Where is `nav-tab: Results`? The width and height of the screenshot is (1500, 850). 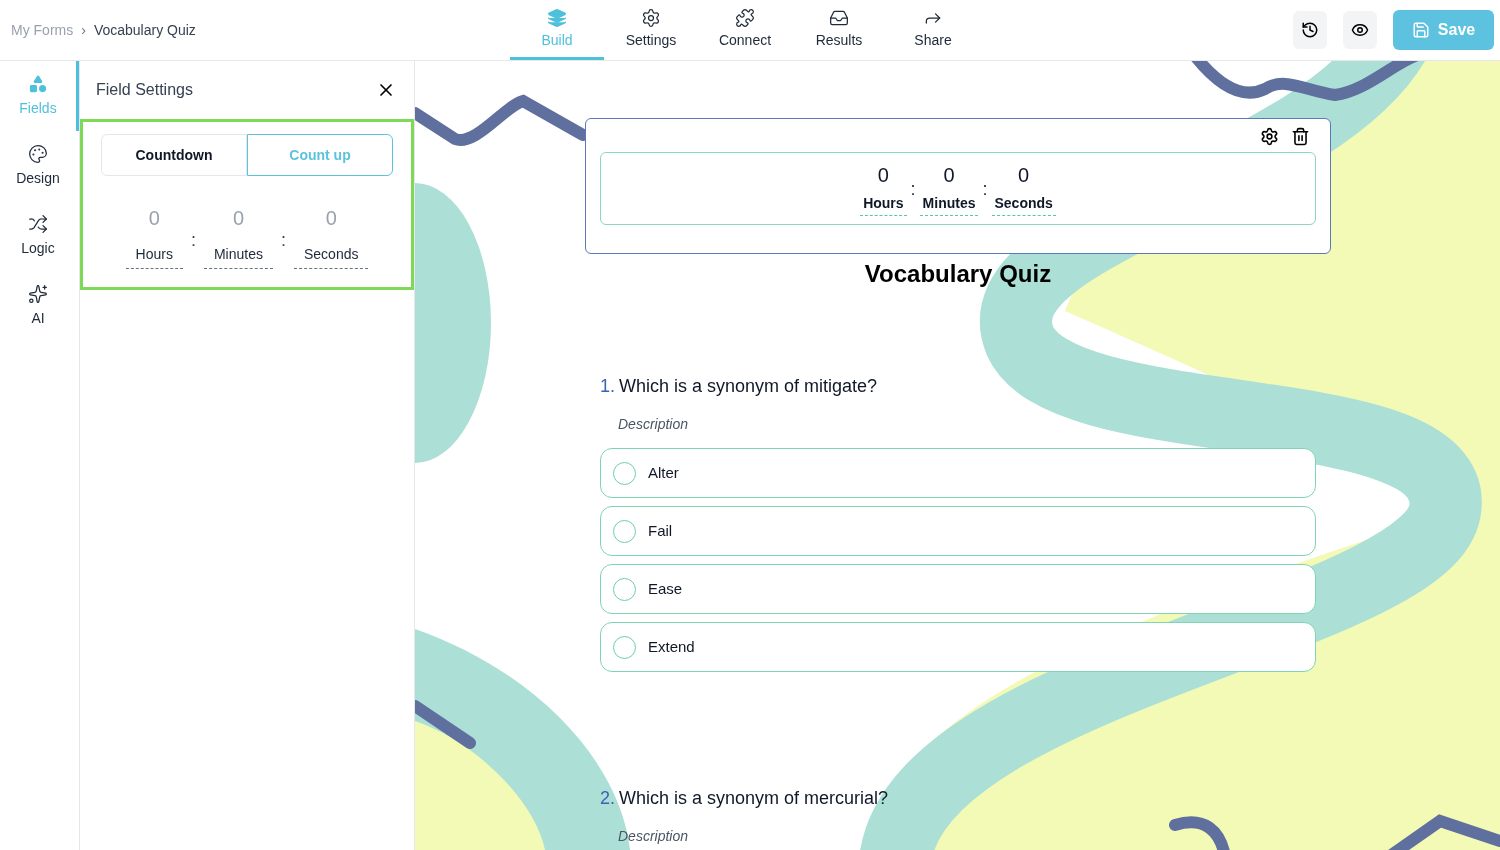
nav-tab: Results is located at coordinates (839, 30).